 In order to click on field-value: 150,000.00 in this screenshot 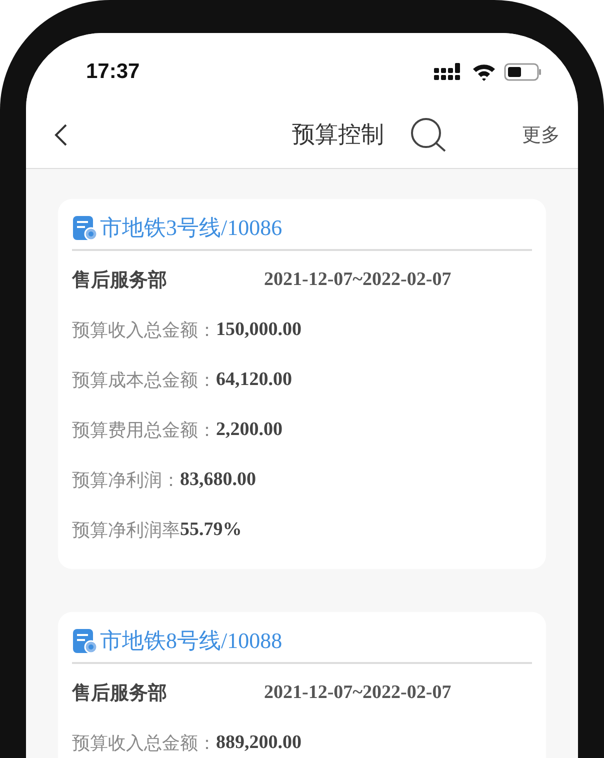, I will do `click(259, 330)`.